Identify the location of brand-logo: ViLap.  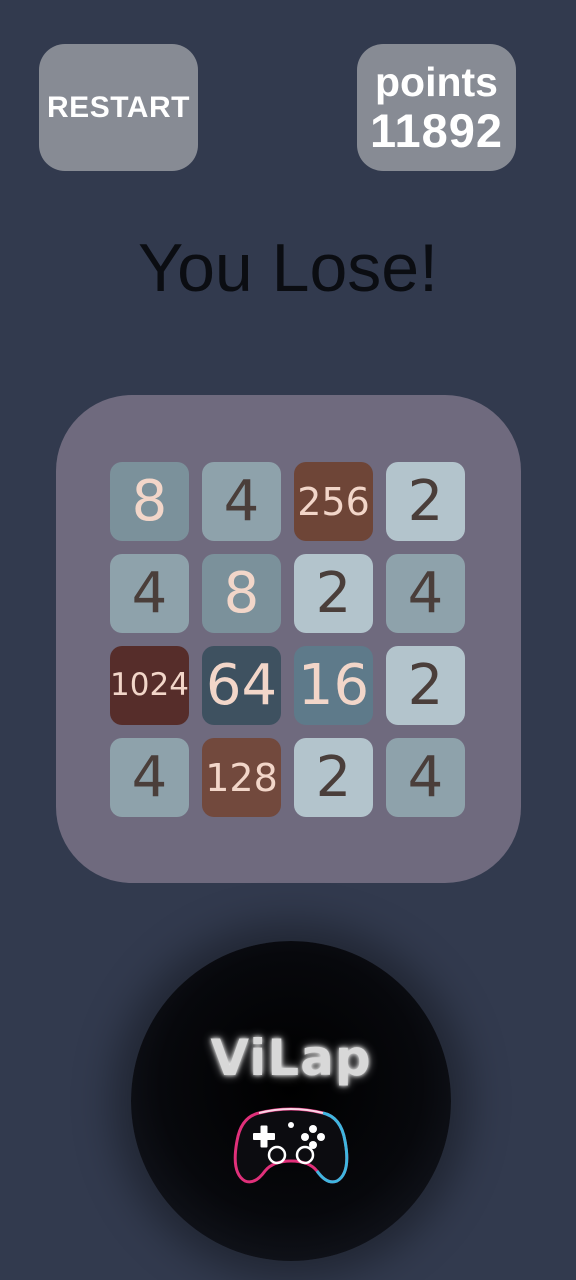
(291, 1101).